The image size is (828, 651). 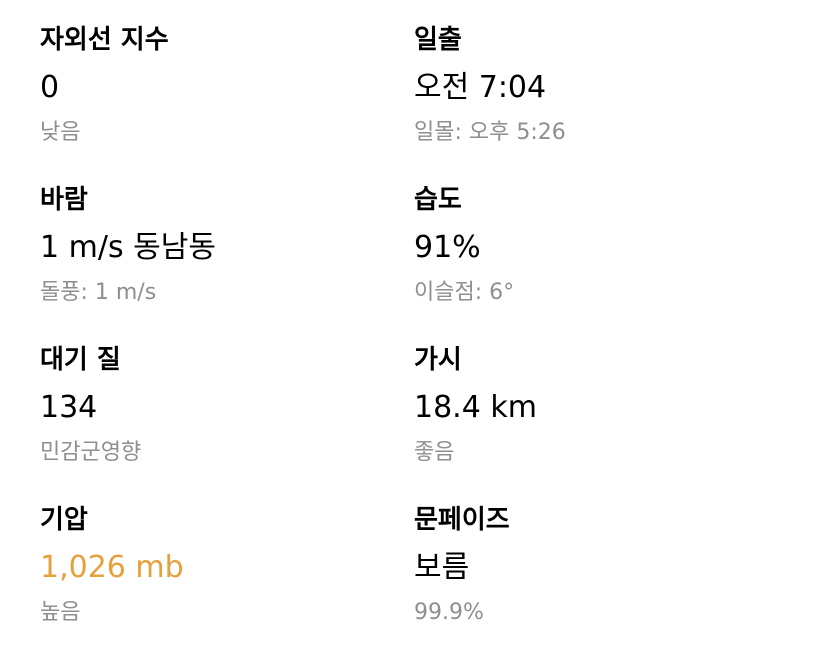 I want to click on moon-phase-value: 보름, so click(x=442, y=567).